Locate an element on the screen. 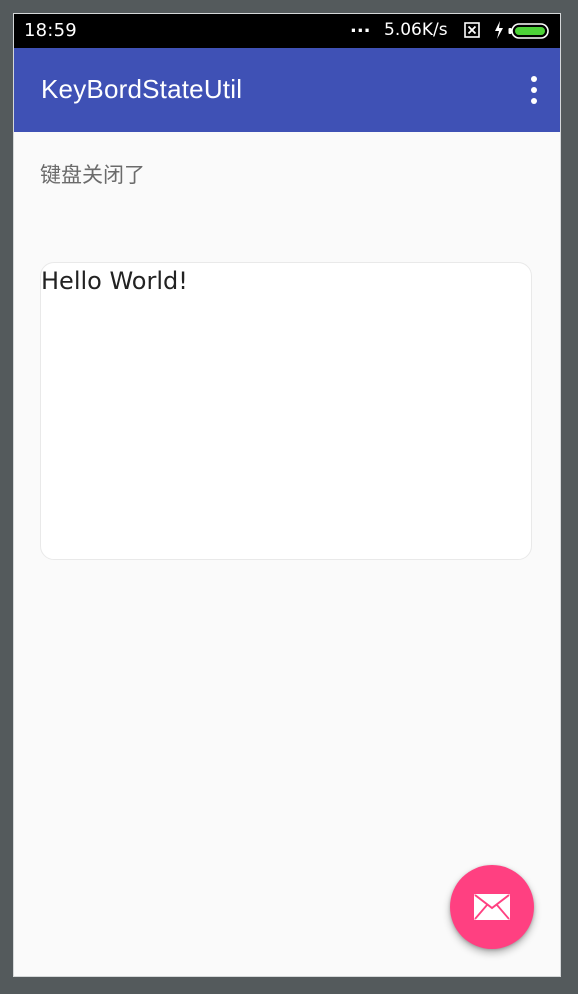 This screenshot has width=578, height=994. network-speed: 5.06K/s is located at coordinates (416, 30).